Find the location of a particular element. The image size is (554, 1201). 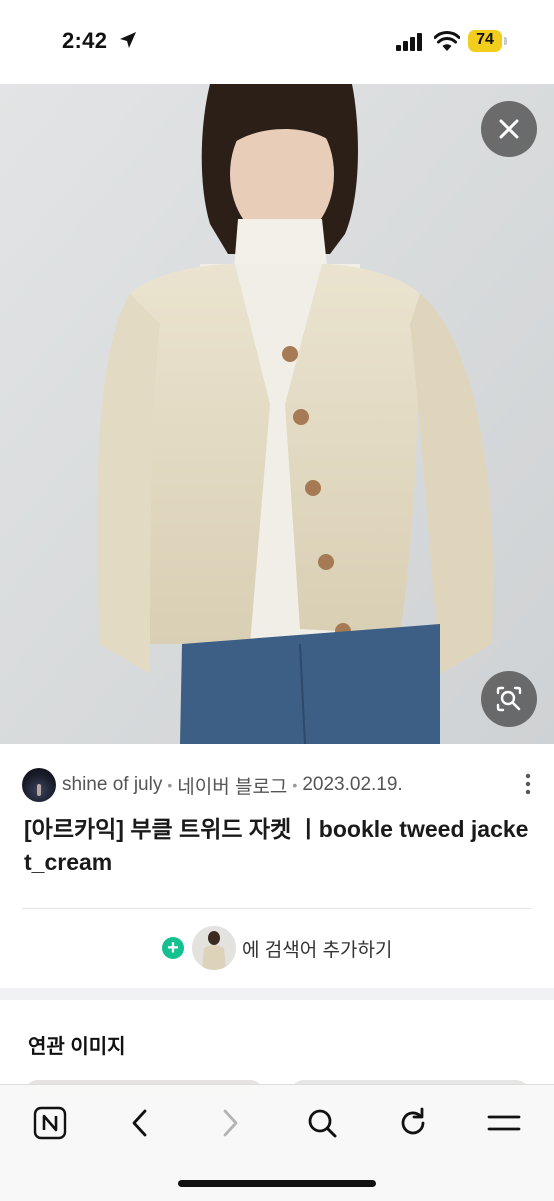

search-icon is located at coordinates (322, 1123).